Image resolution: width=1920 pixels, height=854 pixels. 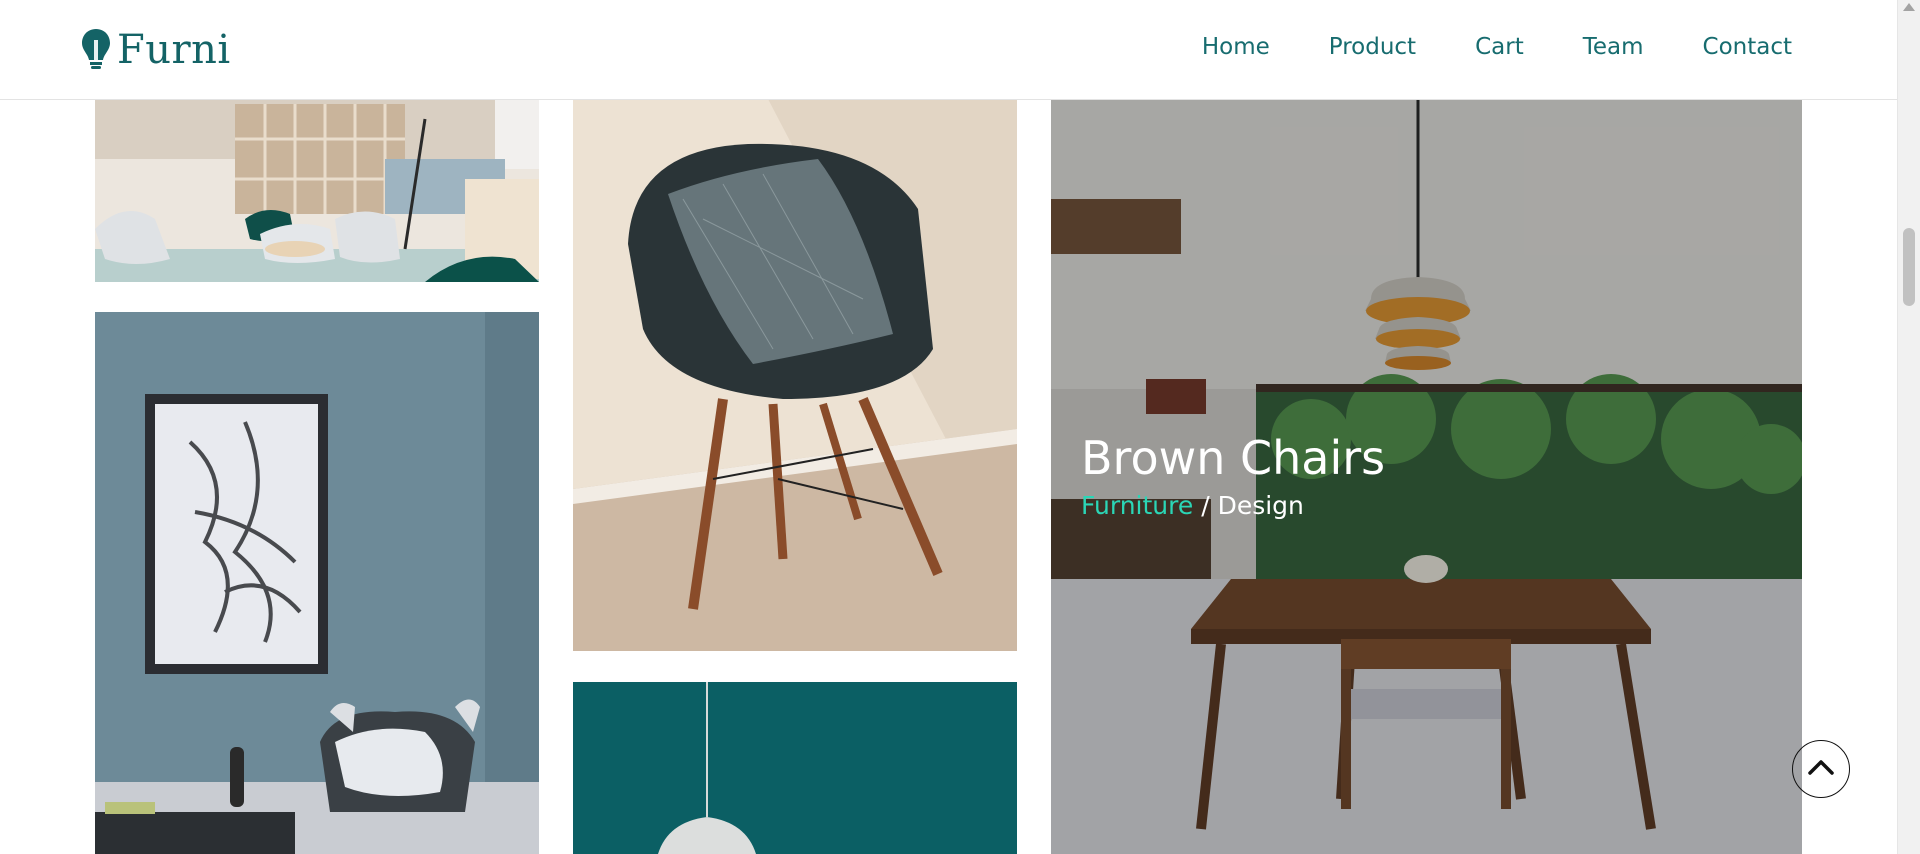 I want to click on pendant-lamp-image, so click(x=795, y=768).